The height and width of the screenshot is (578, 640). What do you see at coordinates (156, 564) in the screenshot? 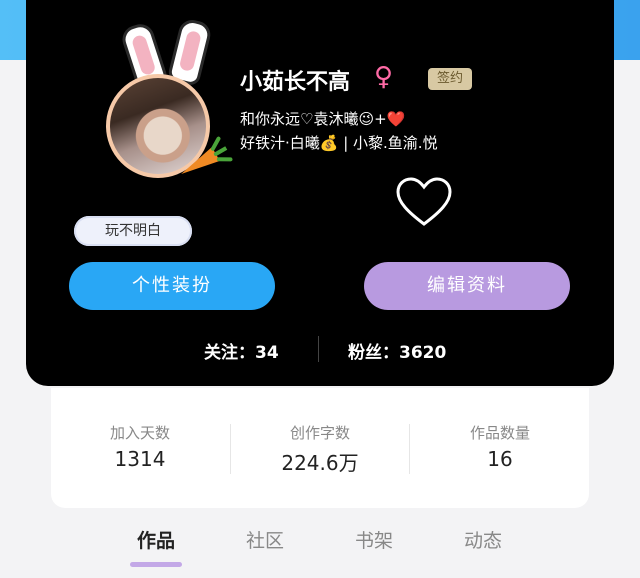
I see `active-tab-indicator` at bounding box center [156, 564].